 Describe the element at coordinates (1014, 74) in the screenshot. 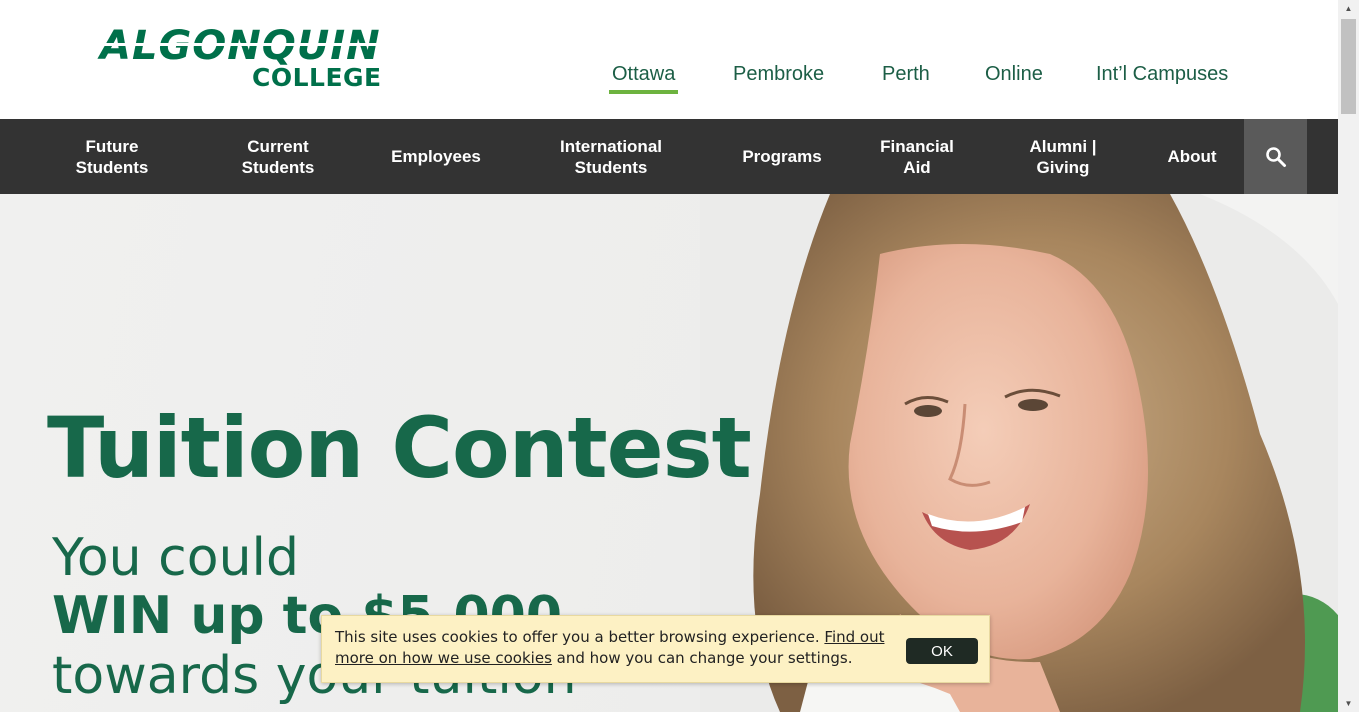

I see `campus-link-online: Online` at that location.